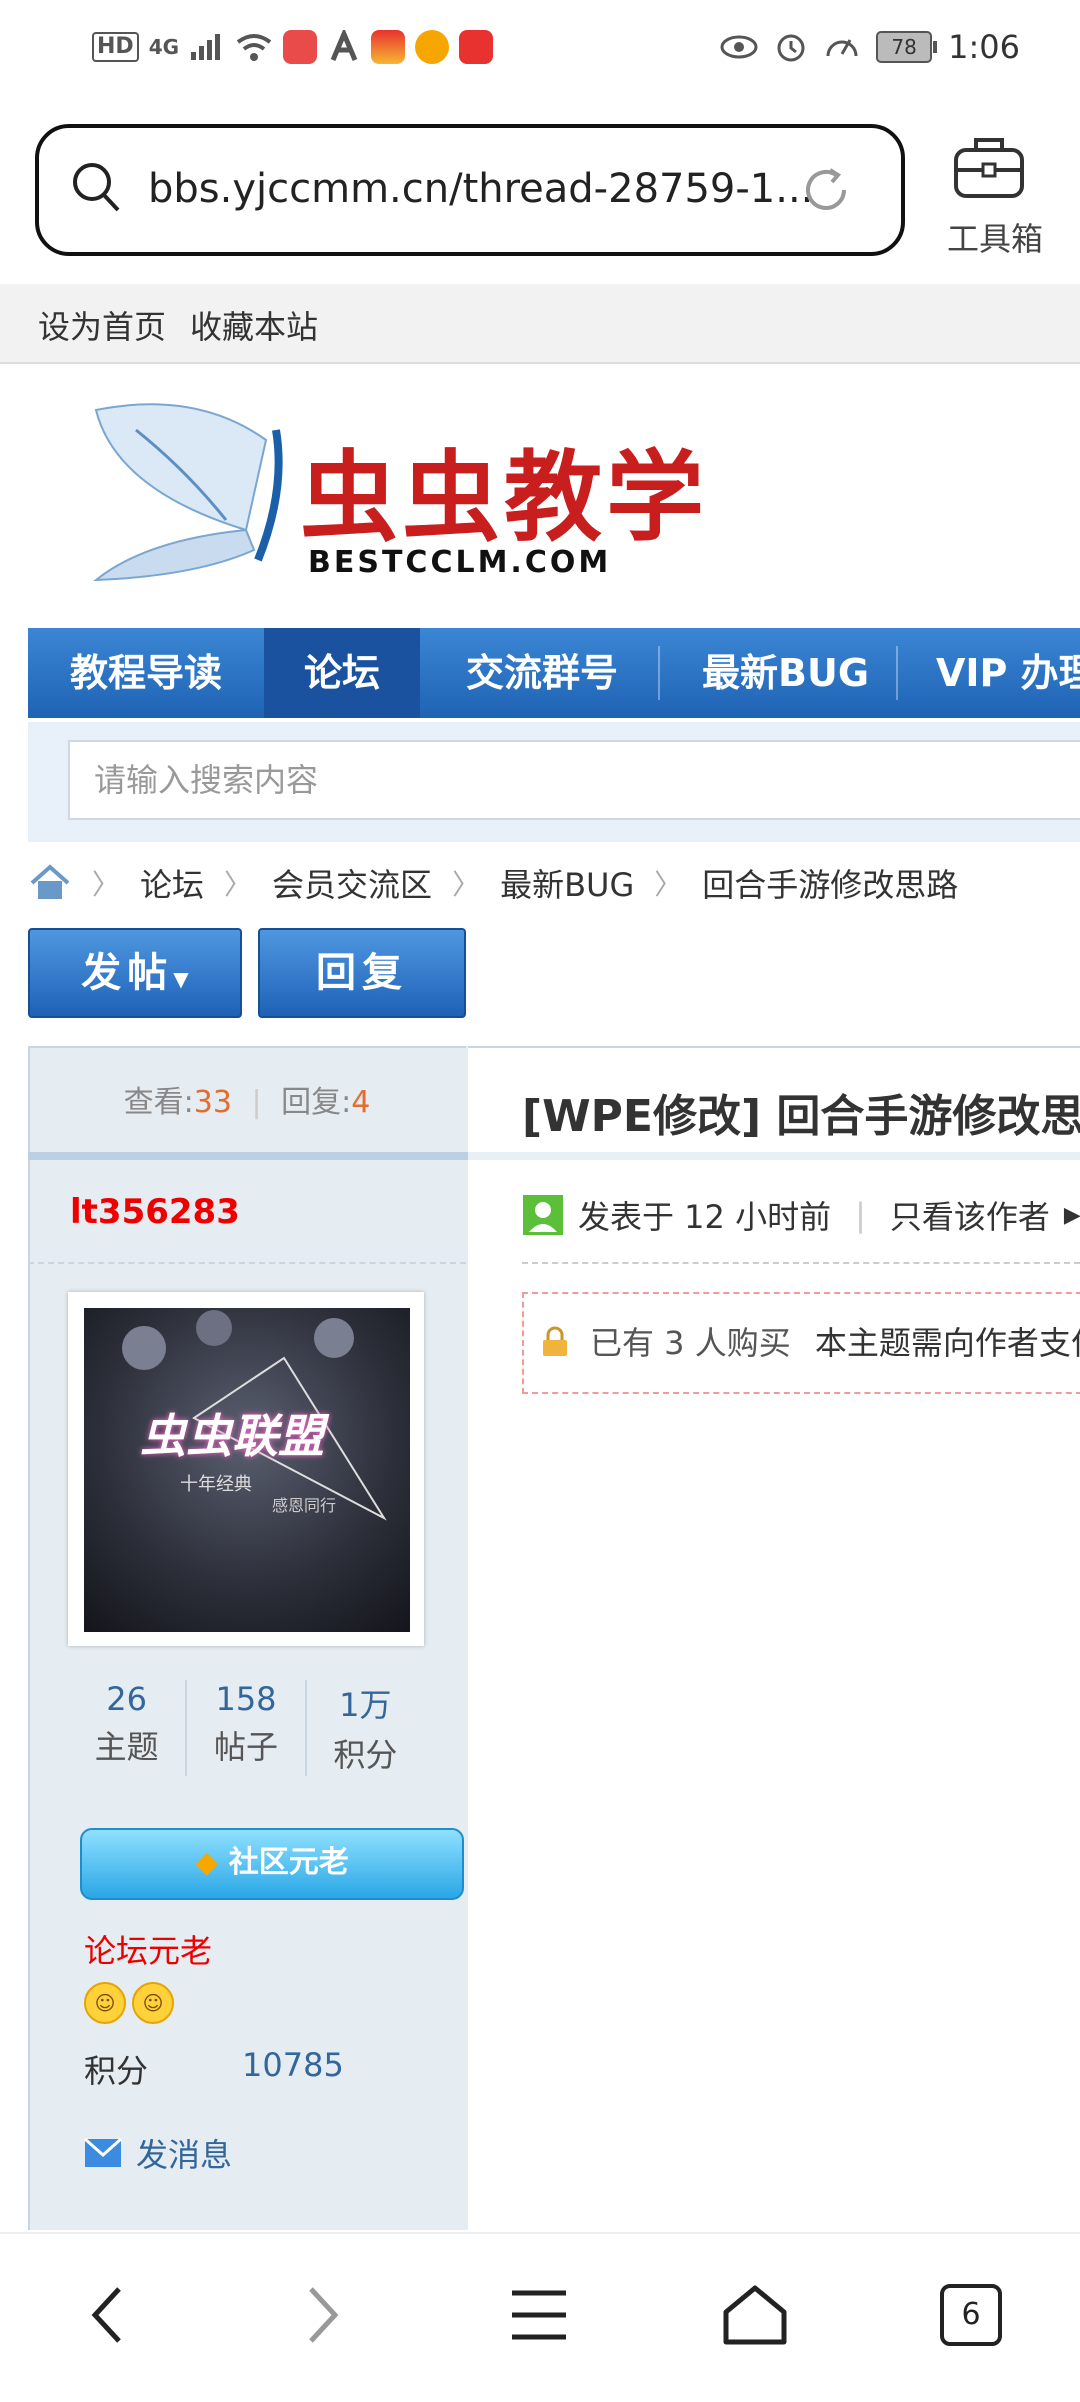 The width and height of the screenshot is (1080, 2402). I want to click on author-stats: 26 主题 158 帖子 1万 积分, so click(246, 1728).